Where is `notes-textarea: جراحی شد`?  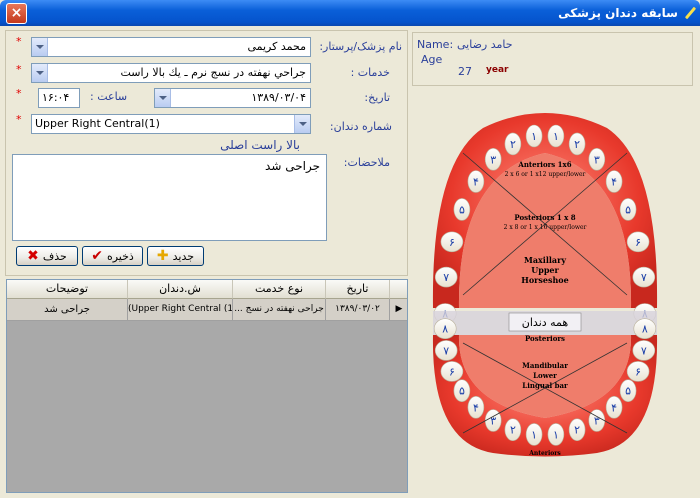
notes-textarea: جراحی شد is located at coordinates (169, 197).